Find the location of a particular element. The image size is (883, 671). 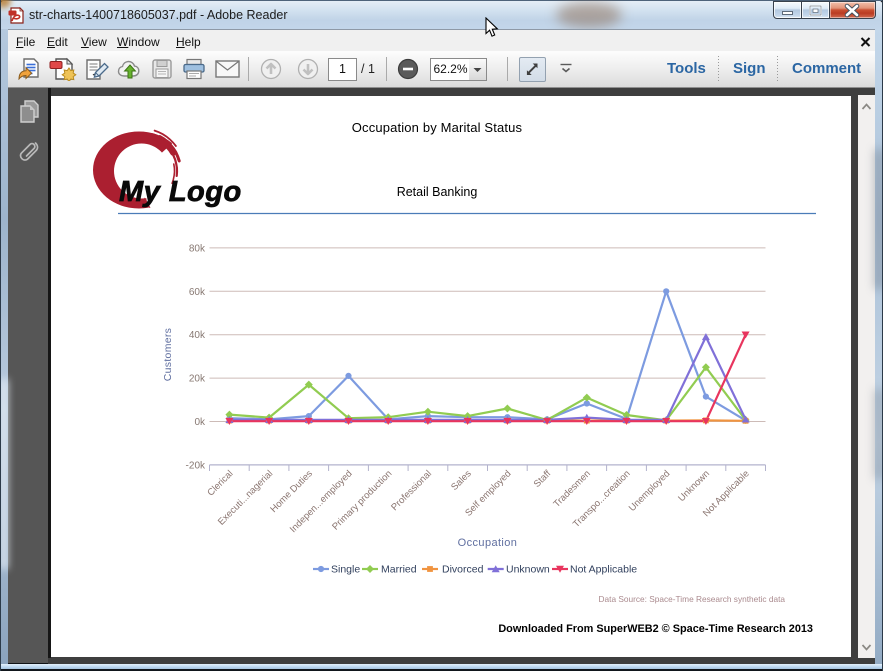

svg-text: Divorced is located at coordinates (463, 570).